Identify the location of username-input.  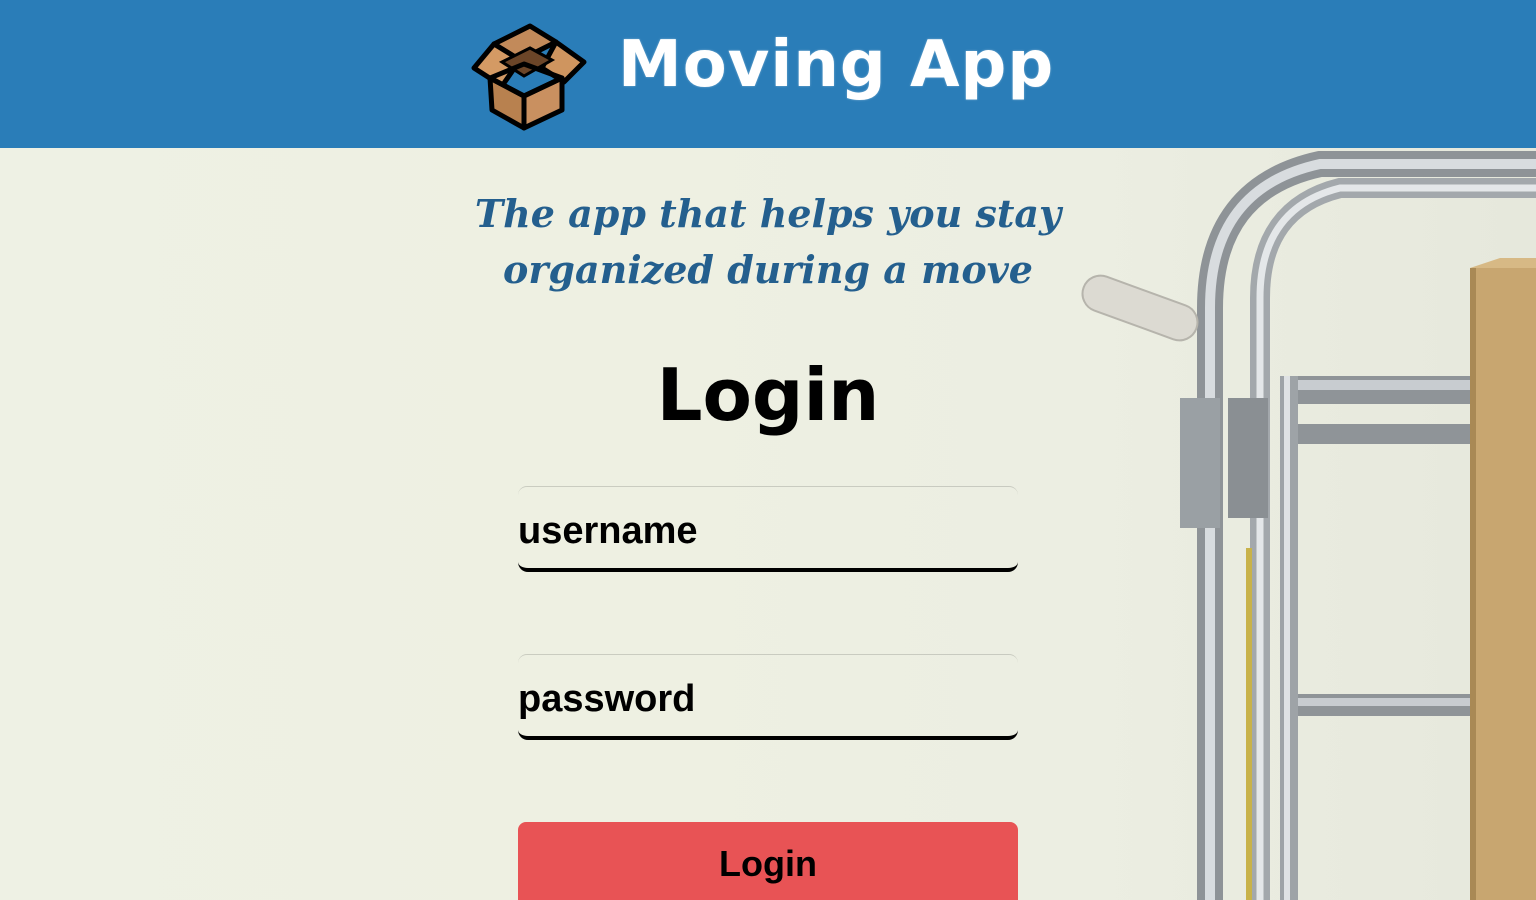
(768, 531).